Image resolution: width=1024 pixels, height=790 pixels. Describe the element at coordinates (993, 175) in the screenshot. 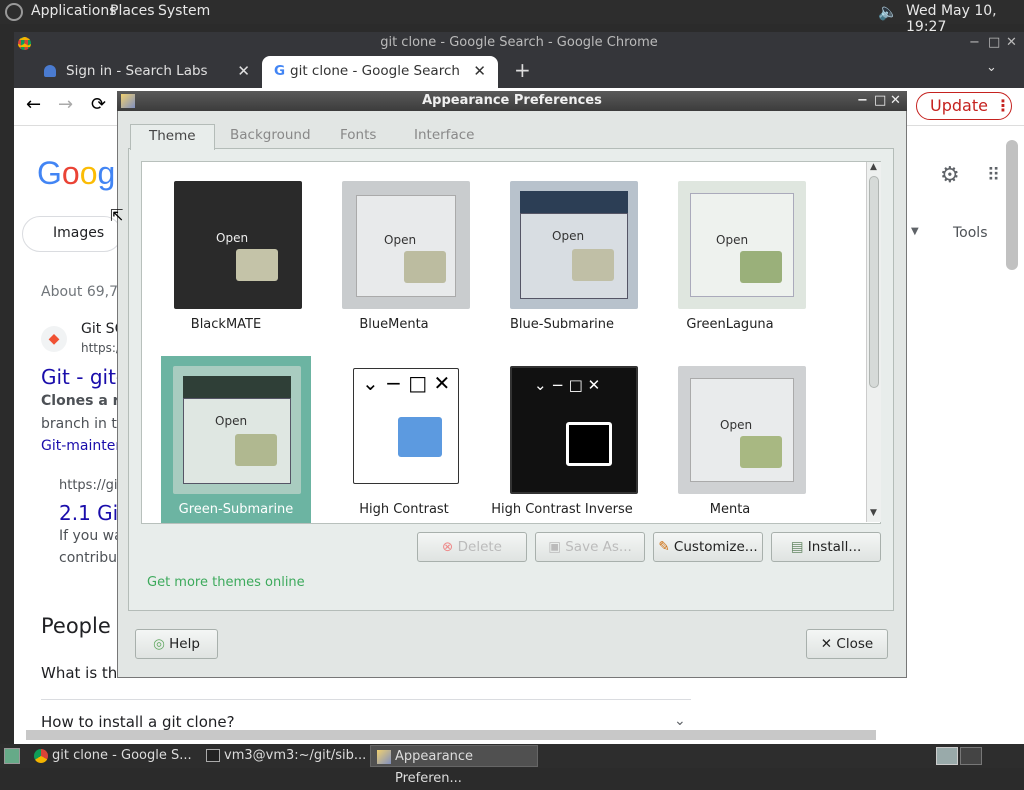

I see `apps-grid-icon: ⠿` at that location.